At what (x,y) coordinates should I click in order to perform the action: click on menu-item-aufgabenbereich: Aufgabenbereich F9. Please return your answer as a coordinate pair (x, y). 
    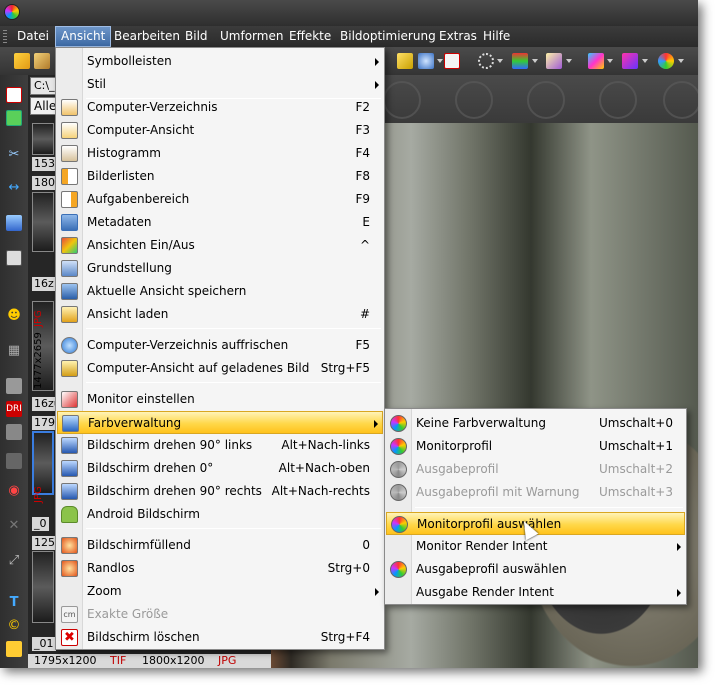
    Looking at the image, I should click on (220, 199).